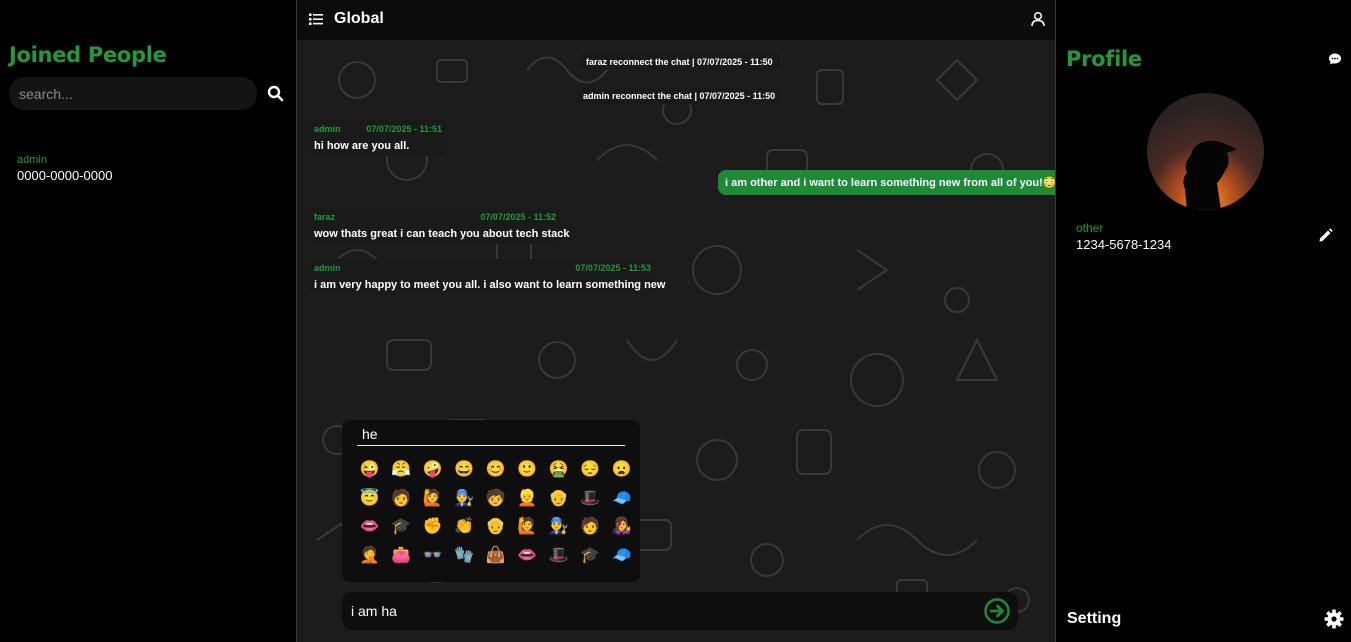 The height and width of the screenshot is (642, 1351). Describe the element at coordinates (528, 503) in the screenshot. I see `emoji-option: 👱` at that location.